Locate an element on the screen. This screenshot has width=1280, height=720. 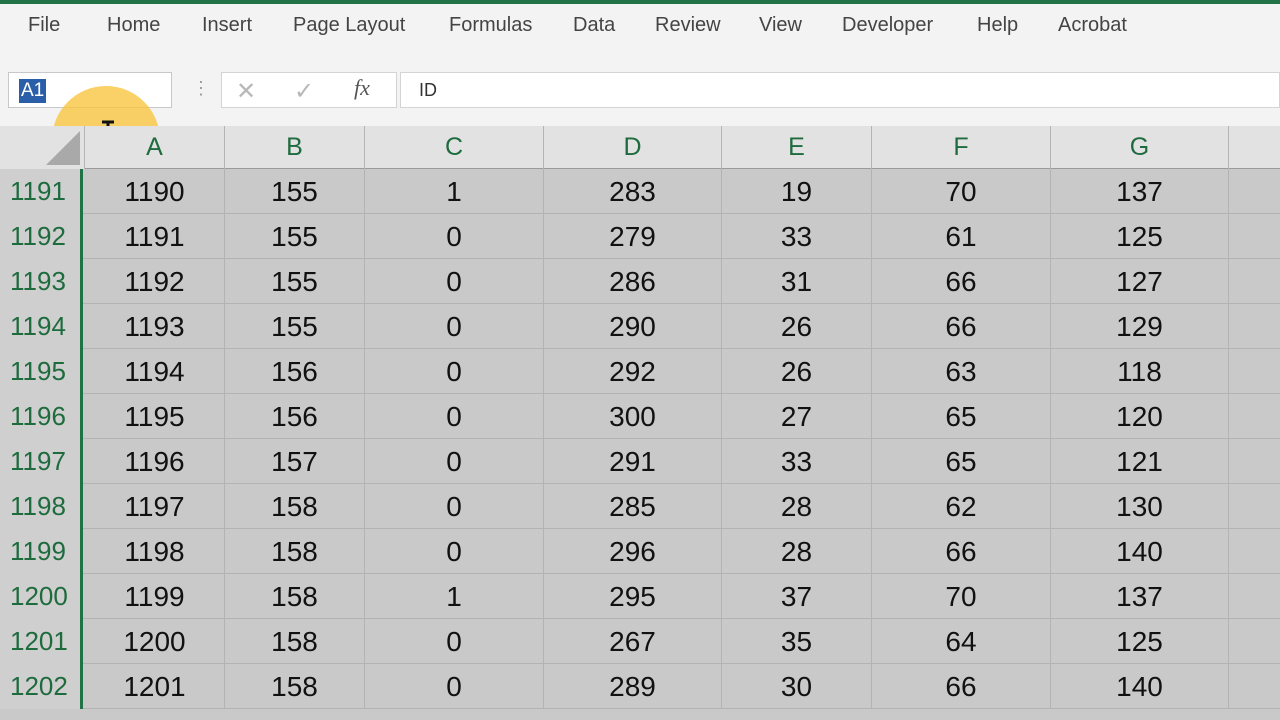
menu-help: Help is located at coordinates (997, 25).